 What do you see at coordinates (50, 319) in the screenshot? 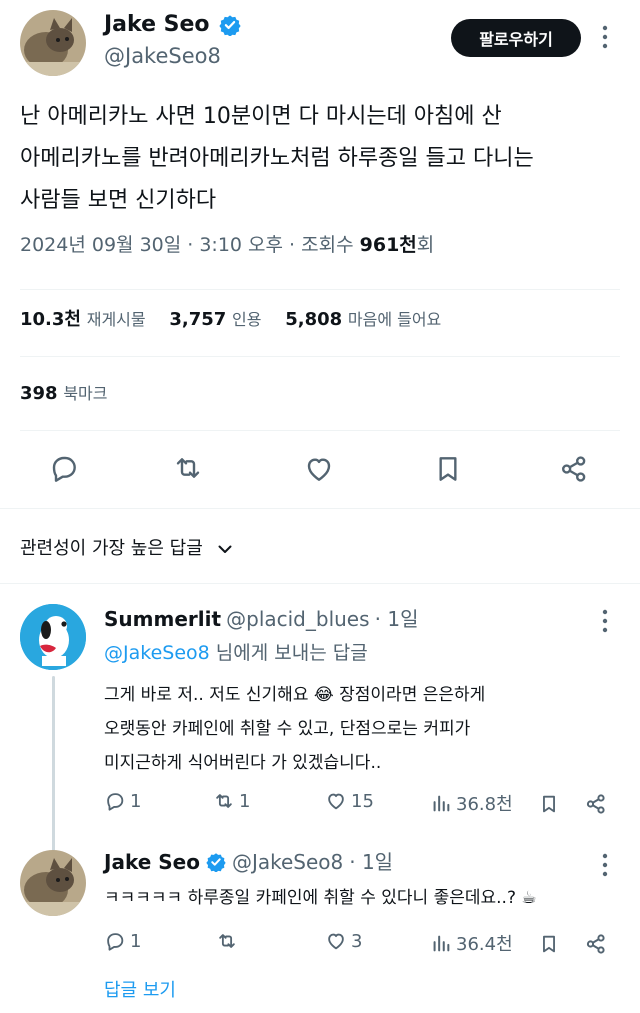
I see `reposts-count: 10.3천` at bounding box center [50, 319].